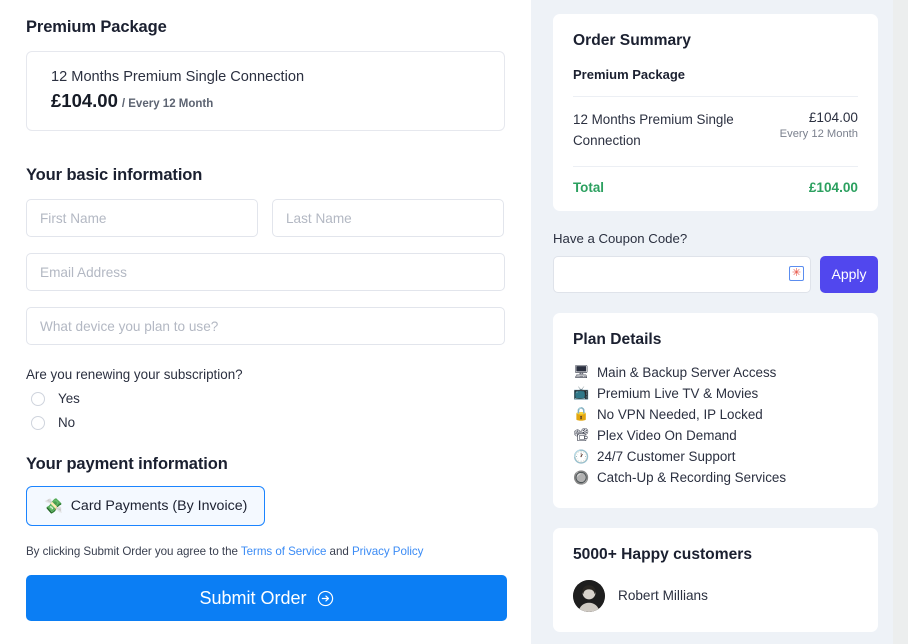 This screenshot has height=644, width=923. I want to click on payment-option-label: Card Payments (By Invoice), so click(159, 506).